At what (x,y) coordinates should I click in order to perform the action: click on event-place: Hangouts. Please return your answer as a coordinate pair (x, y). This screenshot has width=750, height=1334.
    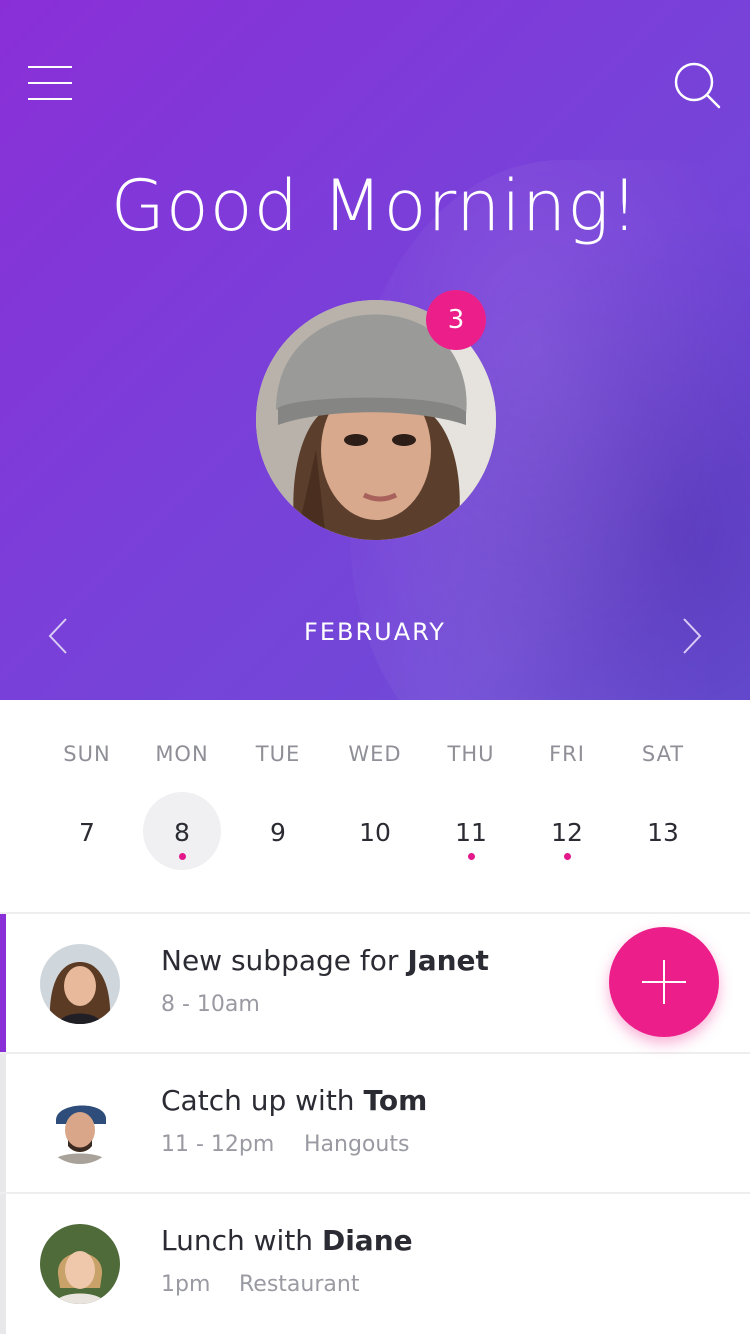
    Looking at the image, I should click on (357, 1144).